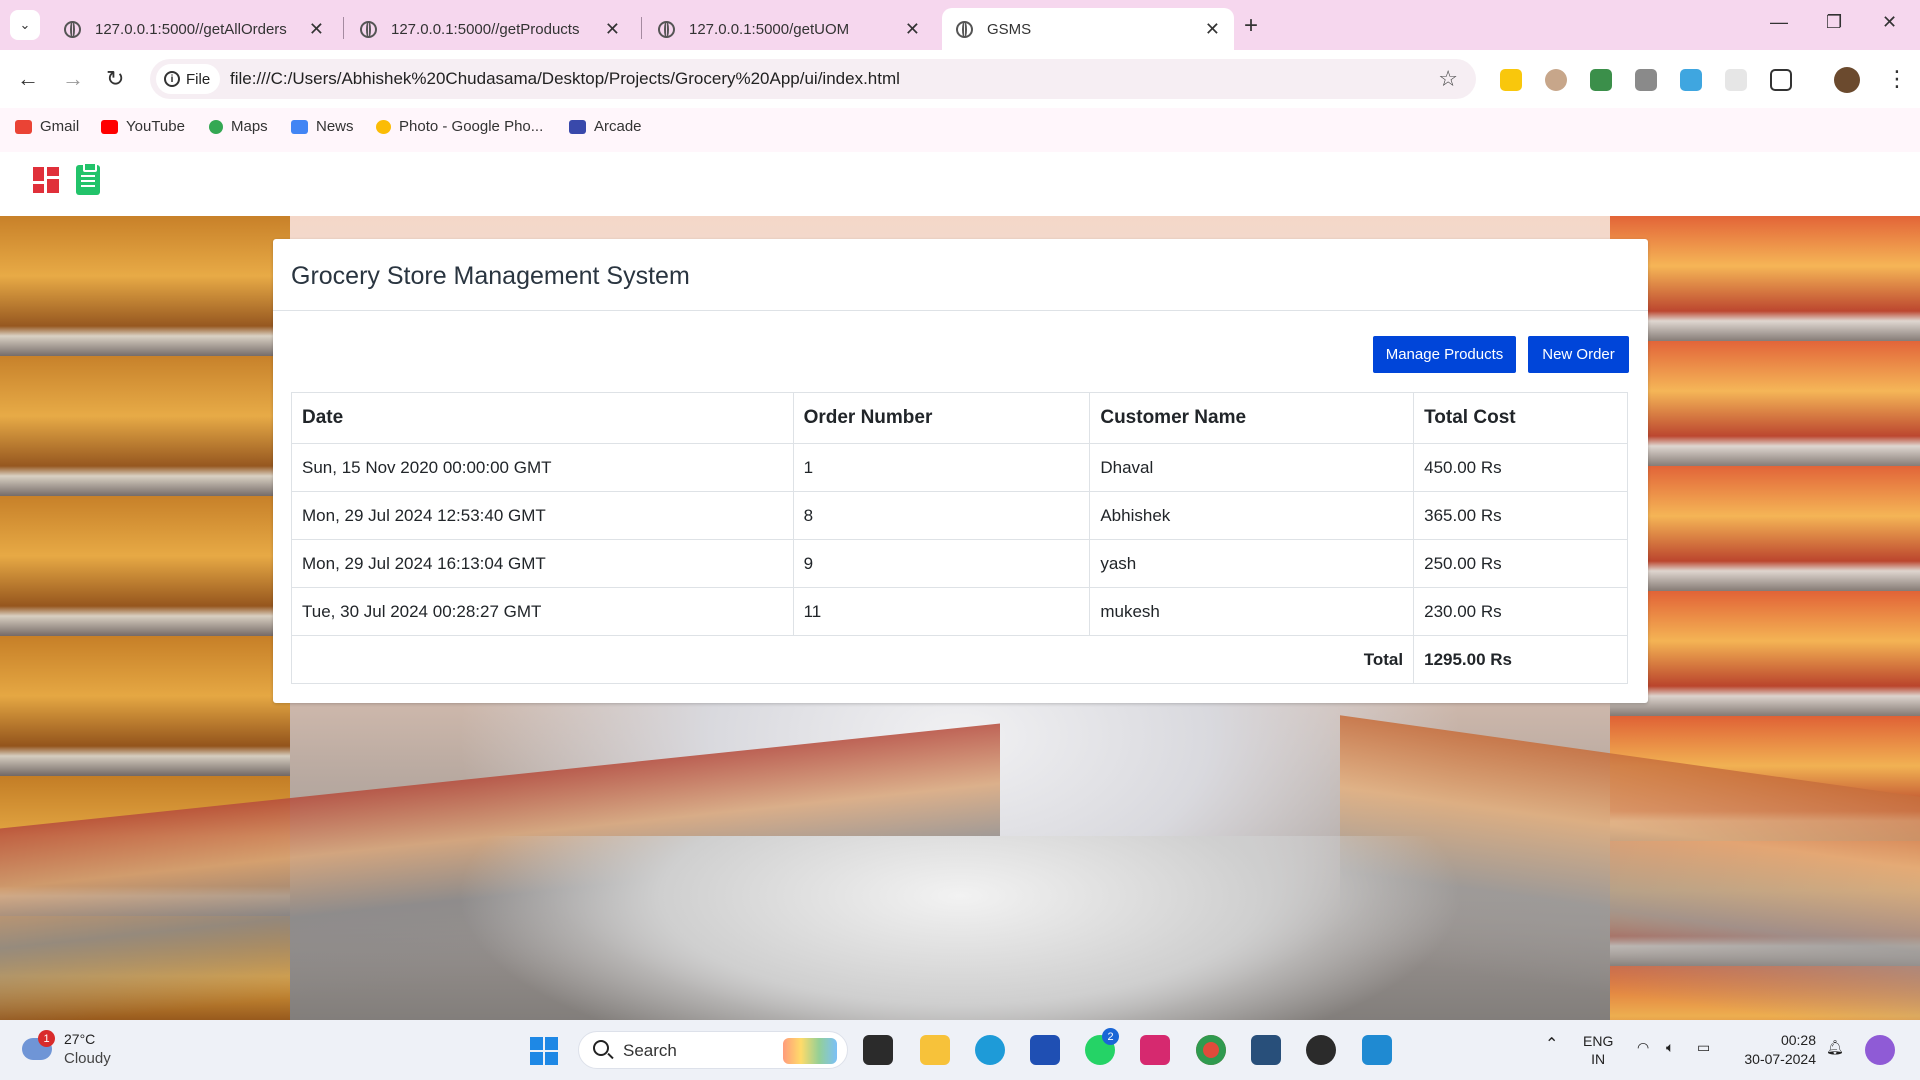 The height and width of the screenshot is (1080, 1920). I want to click on bookmark-arcade: Arcade, so click(605, 126).